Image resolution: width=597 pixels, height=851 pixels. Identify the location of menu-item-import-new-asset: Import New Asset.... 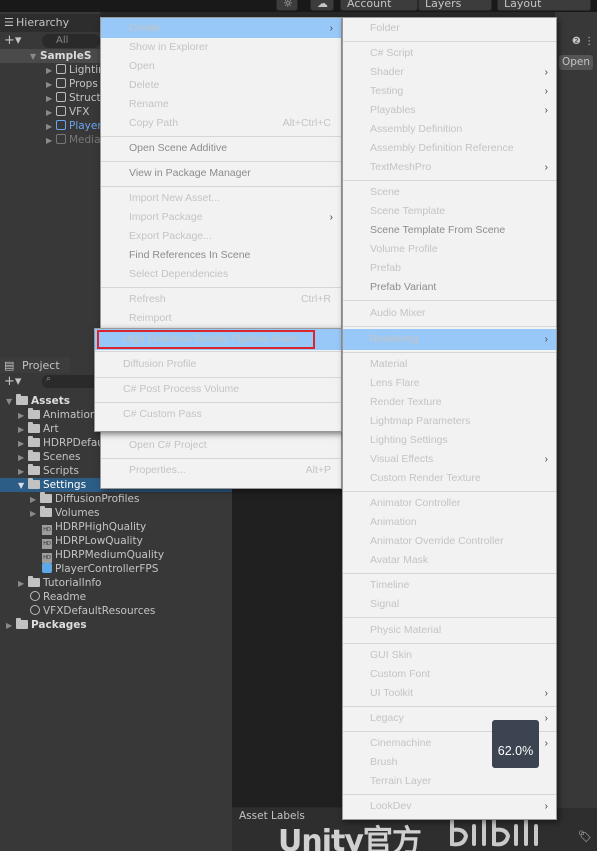
(235, 198).